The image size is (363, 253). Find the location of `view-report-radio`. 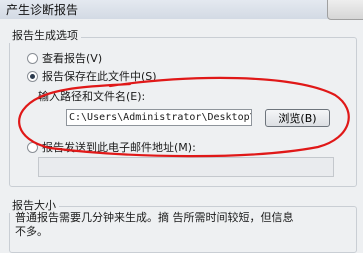

view-report-radio is located at coordinates (32, 58).